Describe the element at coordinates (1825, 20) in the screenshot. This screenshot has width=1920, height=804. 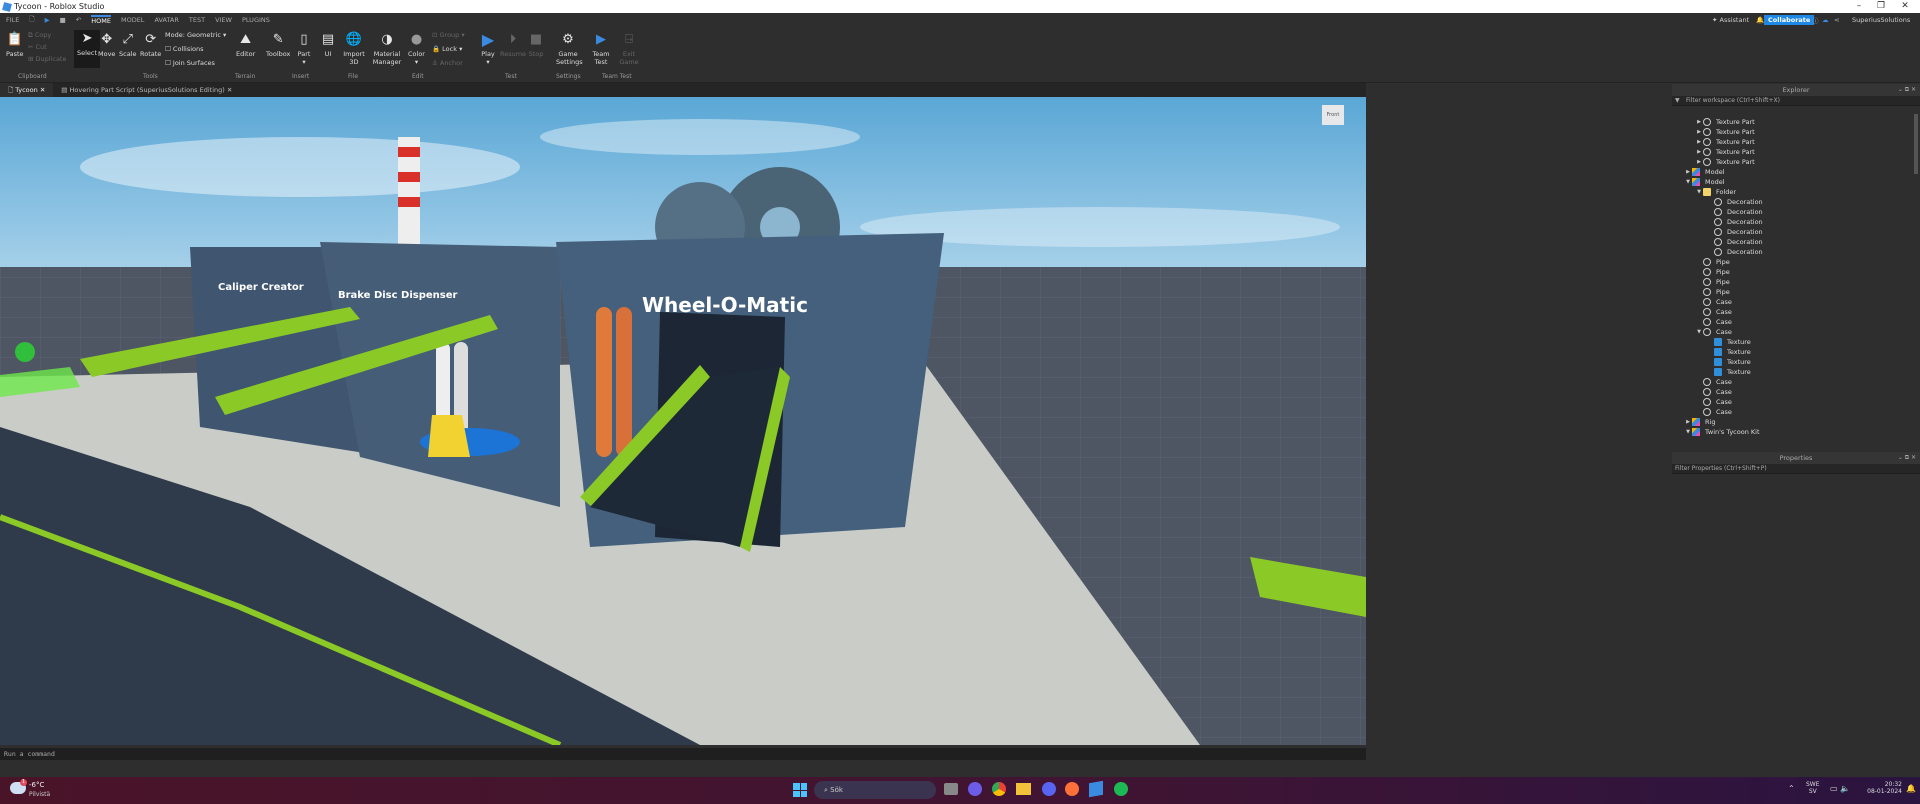
I see `cloud-icon: ☁` at that location.